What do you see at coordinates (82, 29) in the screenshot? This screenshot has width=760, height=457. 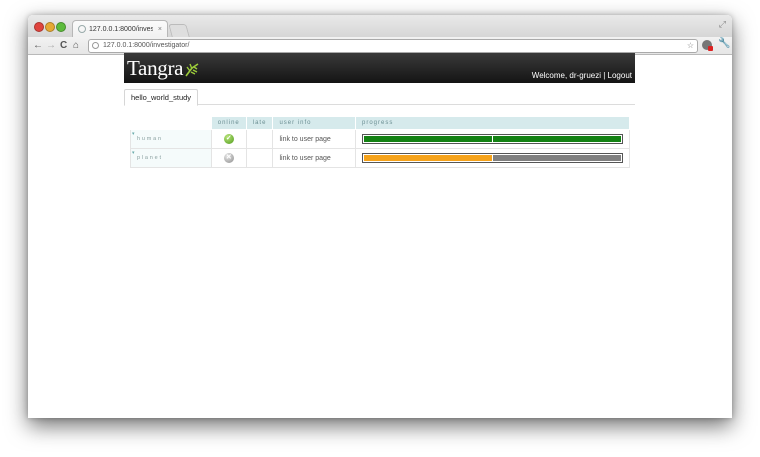 I see `globe-icon` at bounding box center [82, 29].